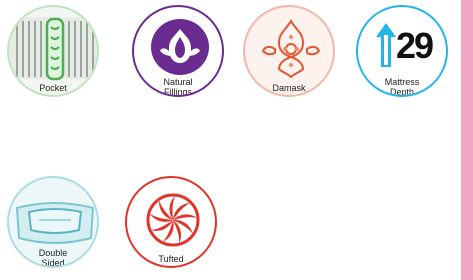 The image size is (473, 280). I want to click on feature-badge-double-sided: Double Sided, so click(53, 222).